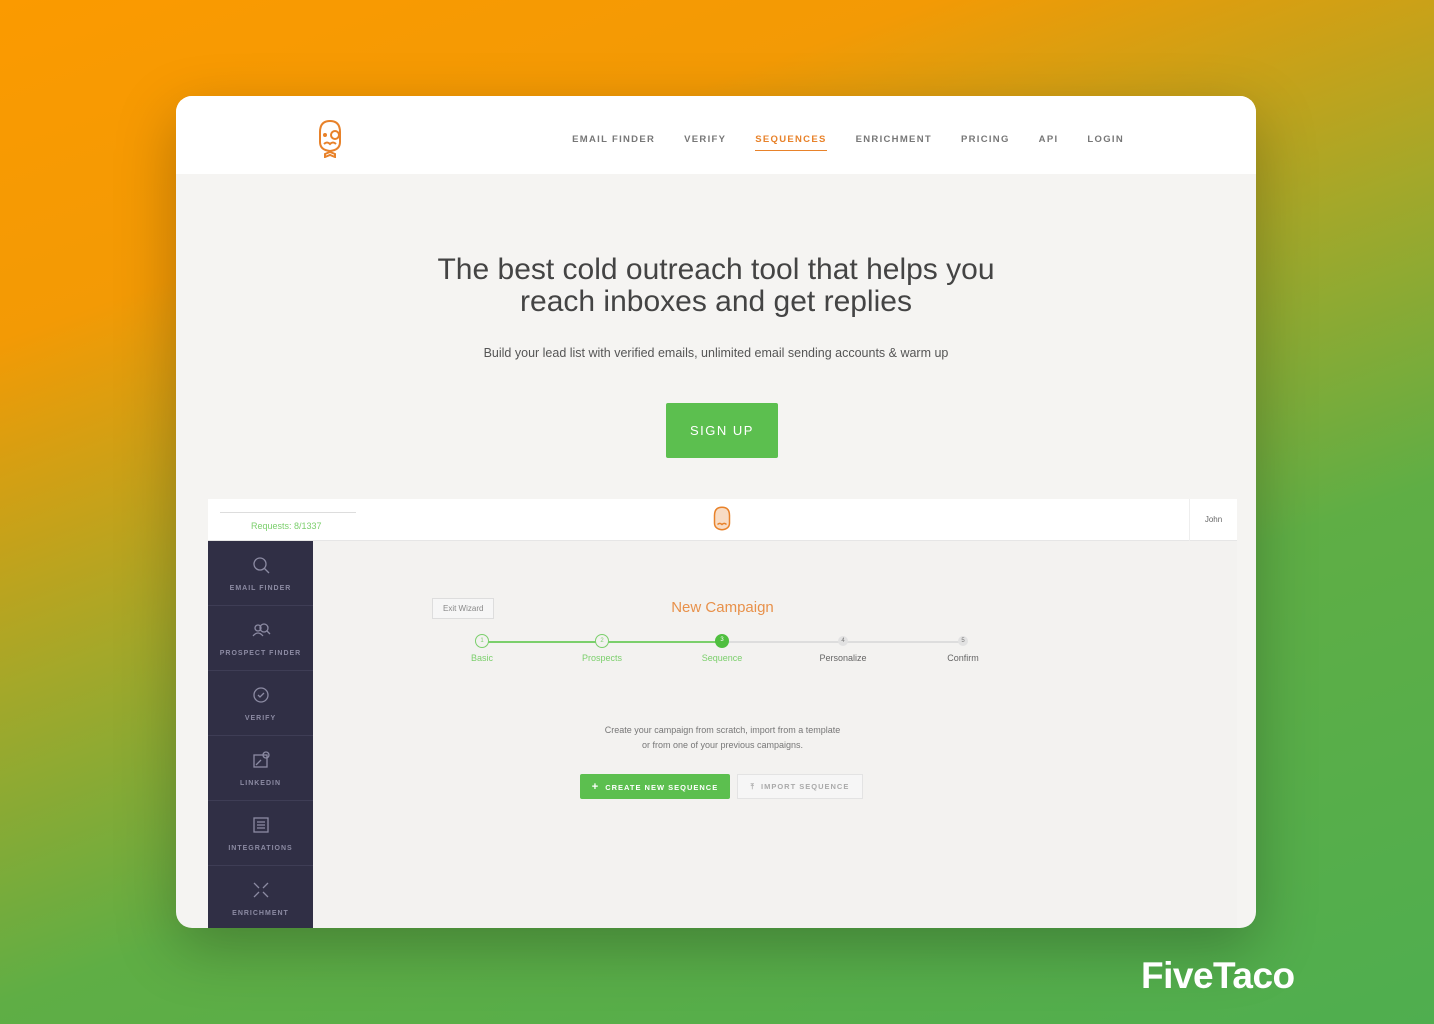 The height and width of the screenshot is (1024, 1434). I want to click on step-4-circle: 4, so click(843, 641).